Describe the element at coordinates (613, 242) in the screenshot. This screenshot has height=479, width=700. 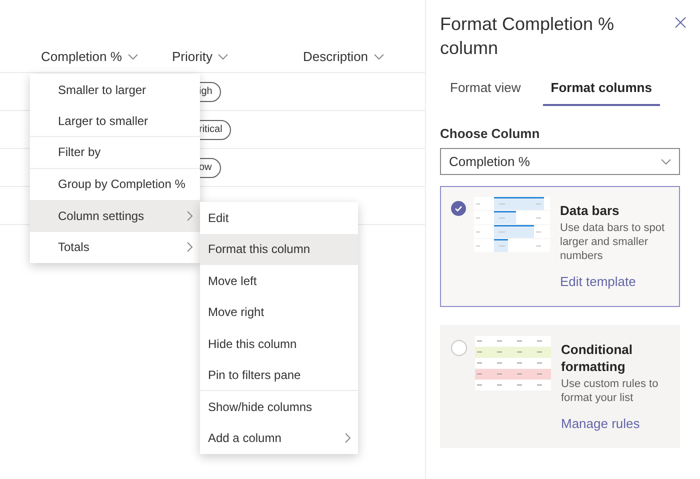
I see `option-description: Use data bars to spot larger and smaller numbers` at that location.